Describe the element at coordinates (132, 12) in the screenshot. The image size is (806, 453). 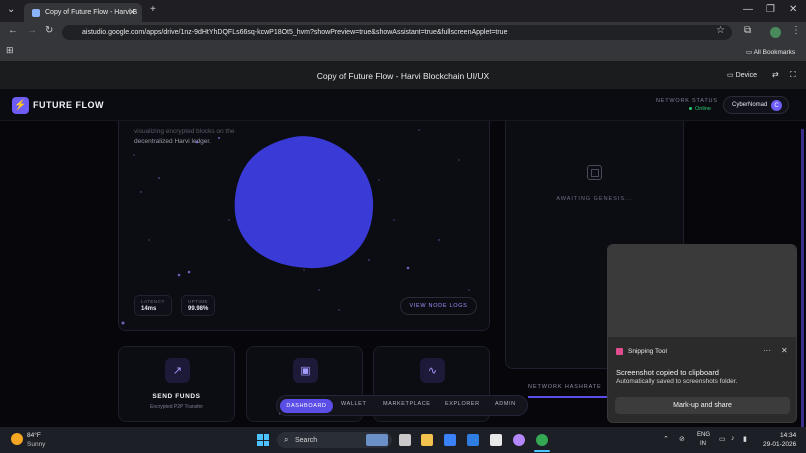
I see `tab-close-icon: ✕` at that location.